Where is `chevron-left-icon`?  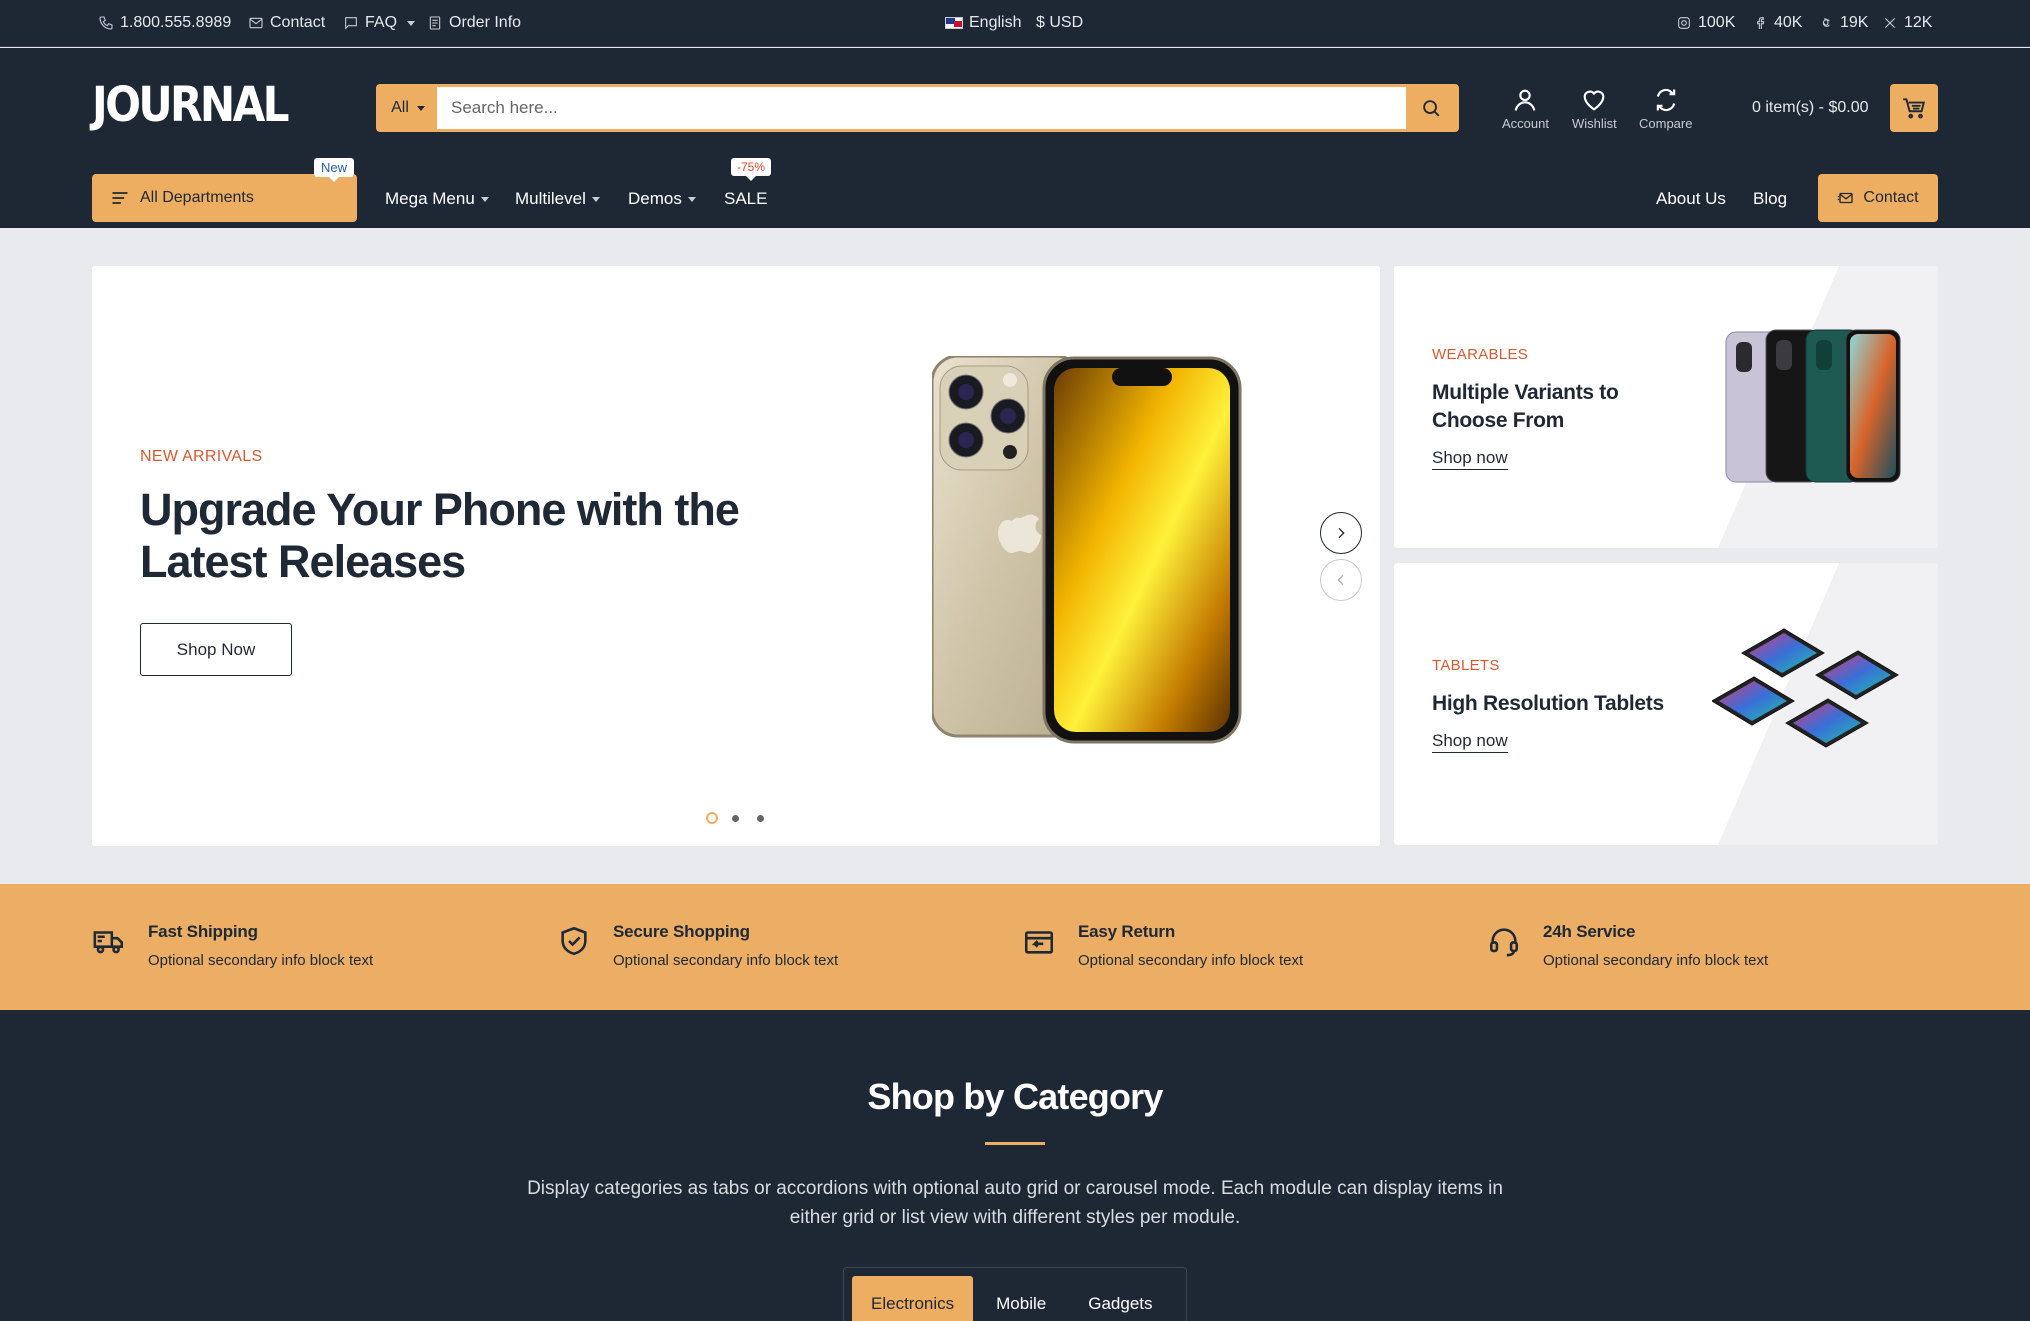
chevron-left-icon is located at coordinates (1340, 580).